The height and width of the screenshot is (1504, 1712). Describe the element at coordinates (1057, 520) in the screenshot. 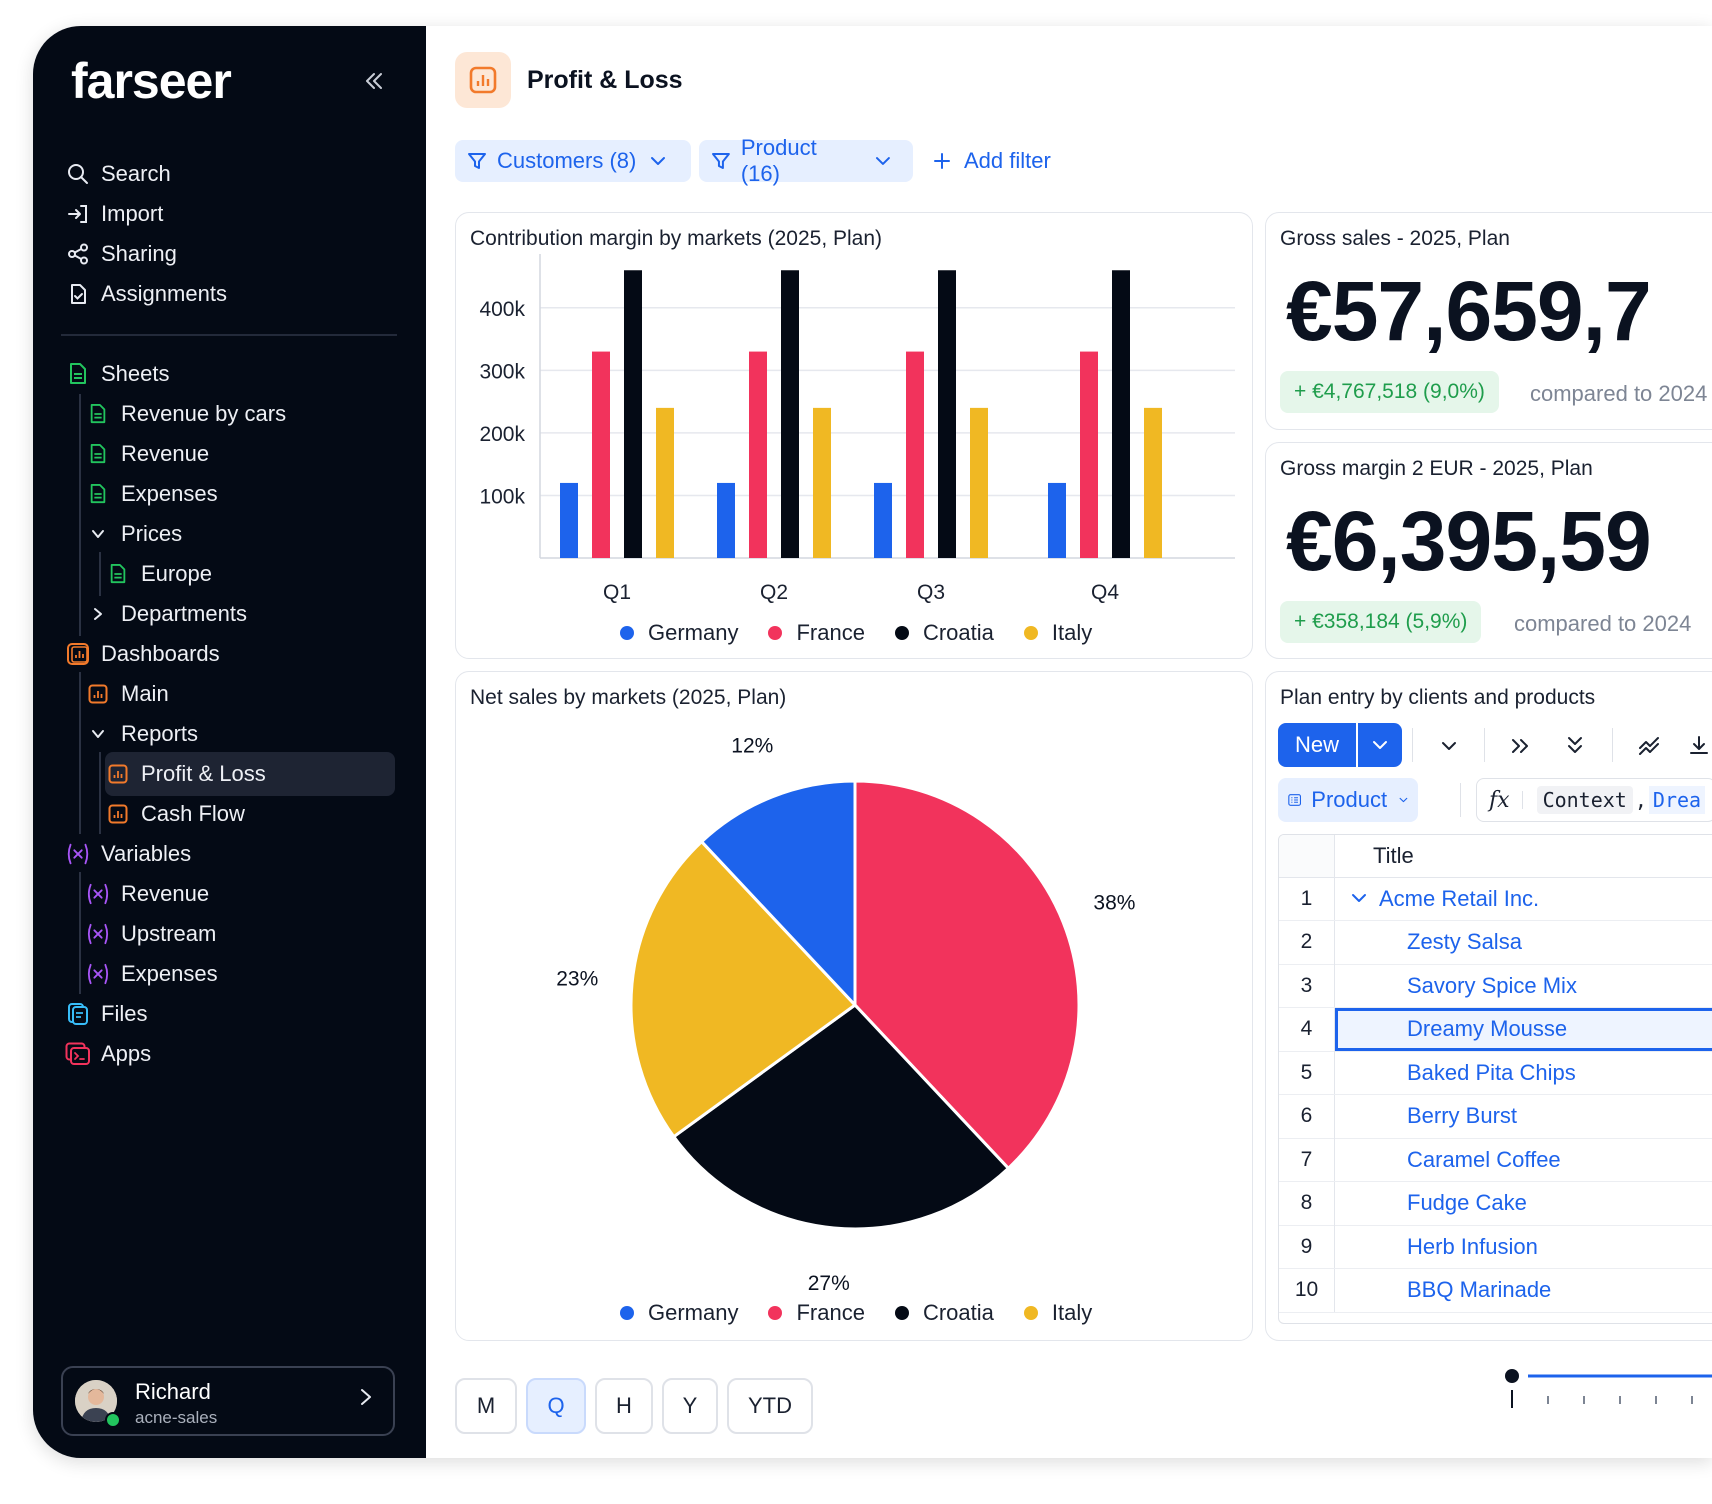

I see `bar-germany-q4` at that location.